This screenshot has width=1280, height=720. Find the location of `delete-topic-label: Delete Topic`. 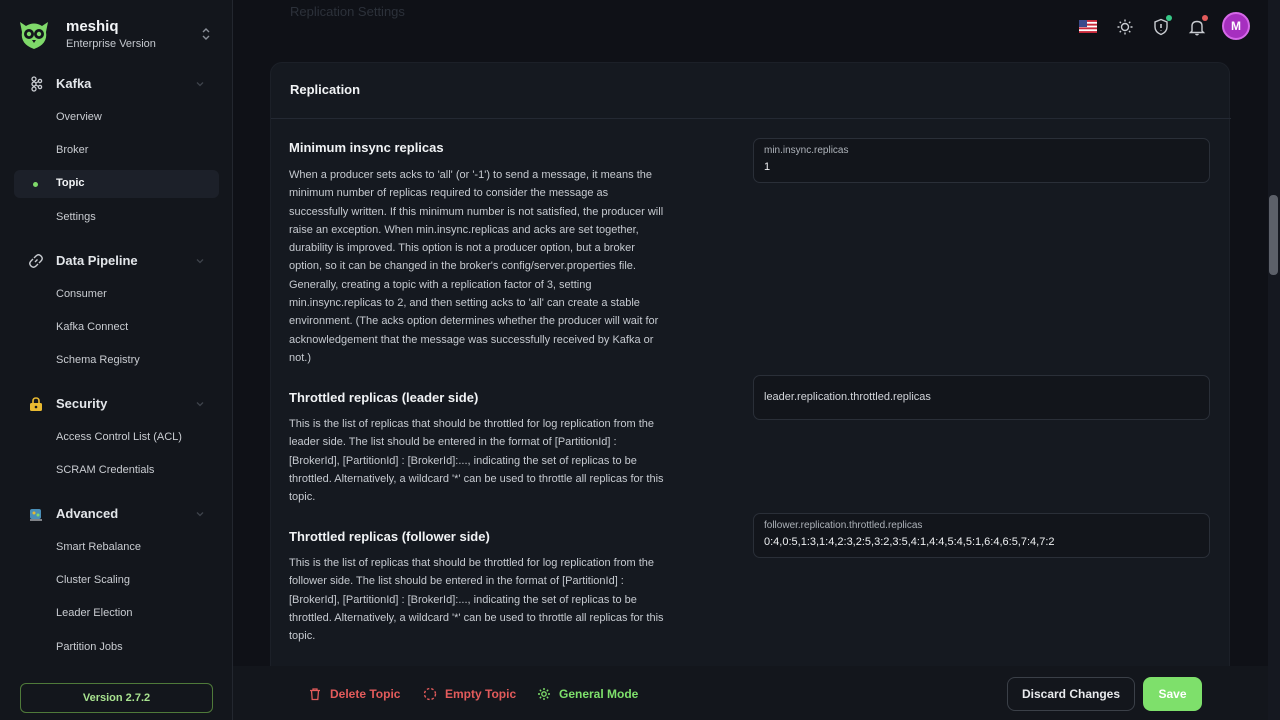

delete-topic-label: Delete Topic is located at coordinates (365, 694).